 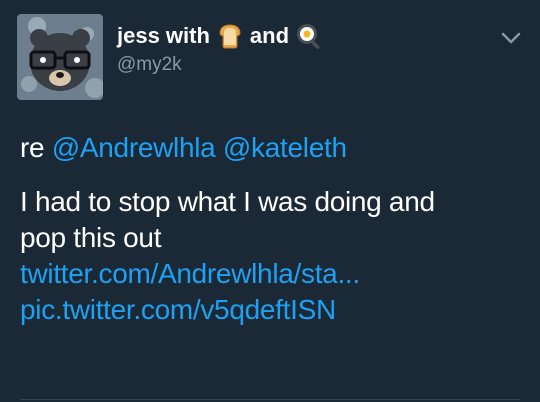 I want to click on tweet-text-line-1: I had to stop what I was doing and, so click(x=227, y=201).